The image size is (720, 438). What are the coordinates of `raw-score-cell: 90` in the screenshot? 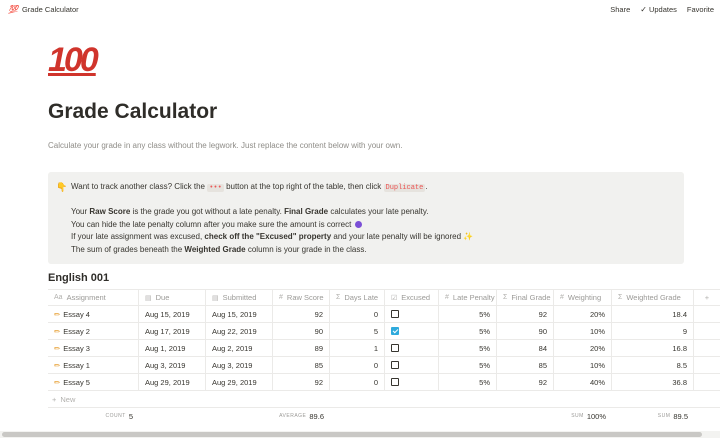 It's located at (301, 331).